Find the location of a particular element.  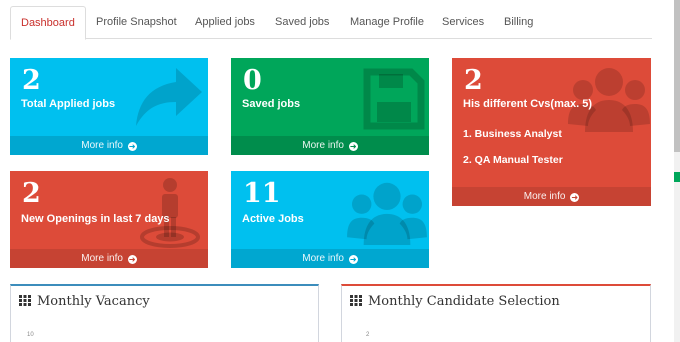

cv-item: 2. QA Manual Tester is located at coordinates (513, 160).